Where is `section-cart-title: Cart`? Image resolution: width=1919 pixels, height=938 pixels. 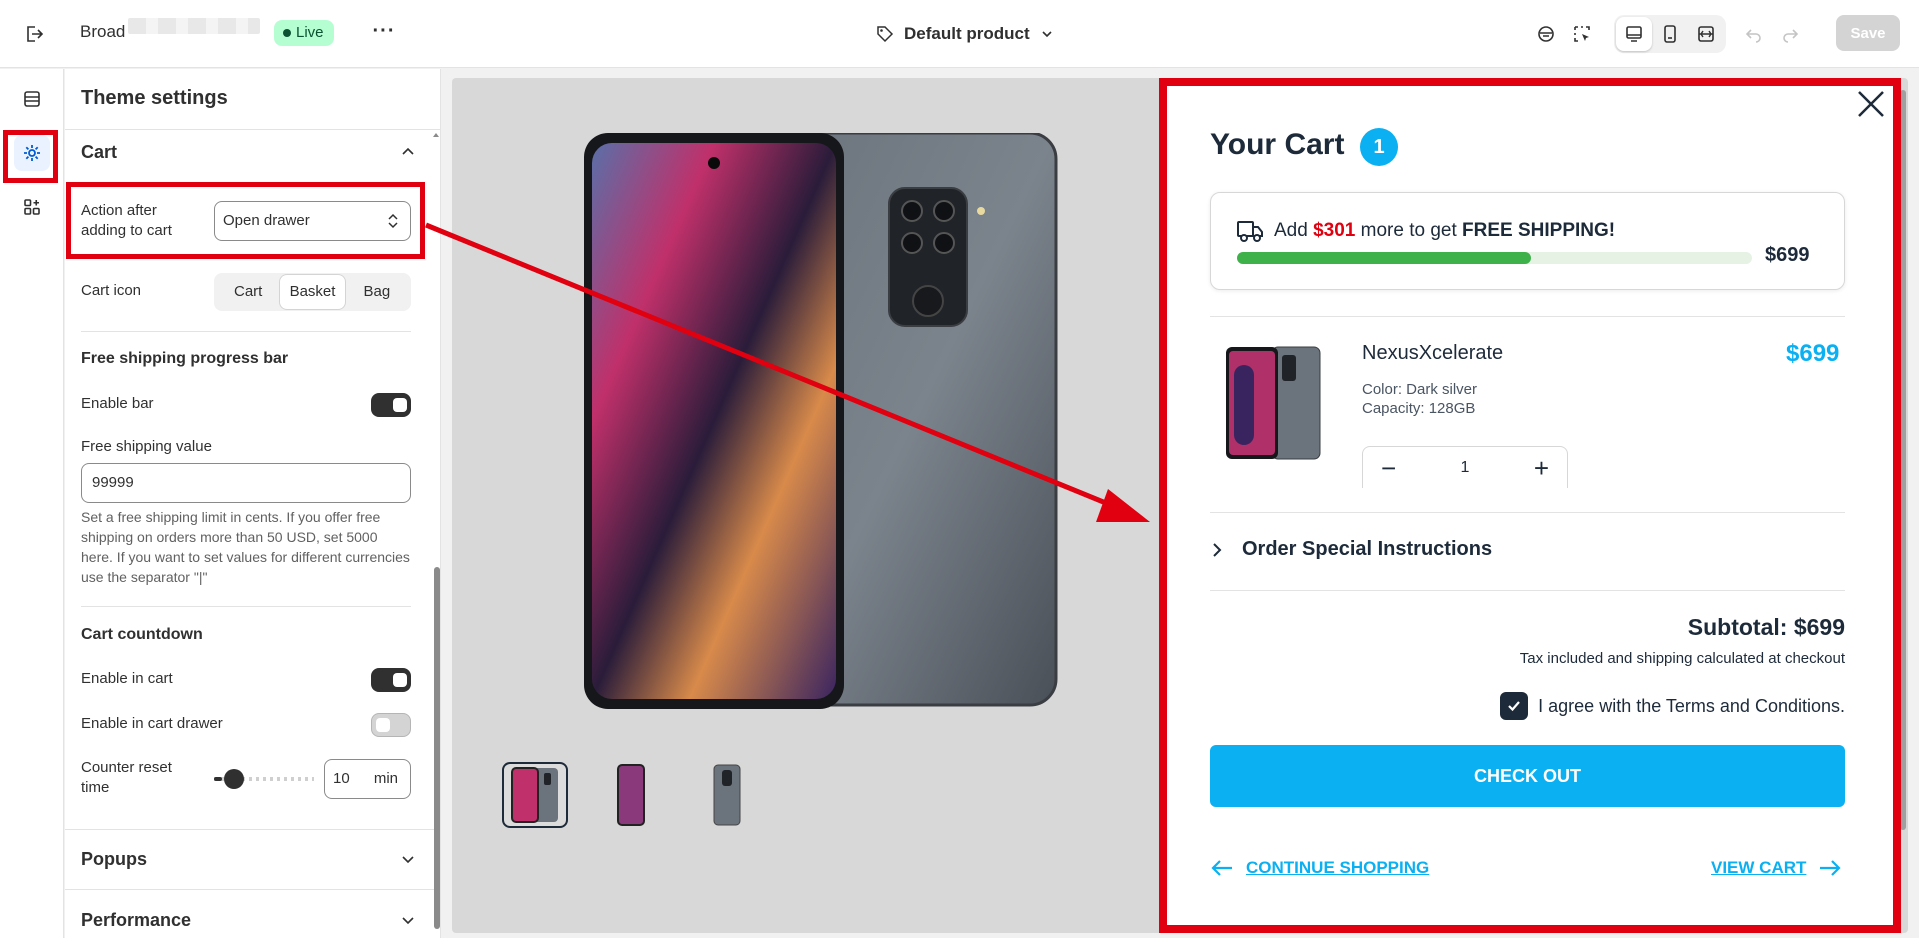 section-cart-title: Cart is located at coordinates (99, 151).